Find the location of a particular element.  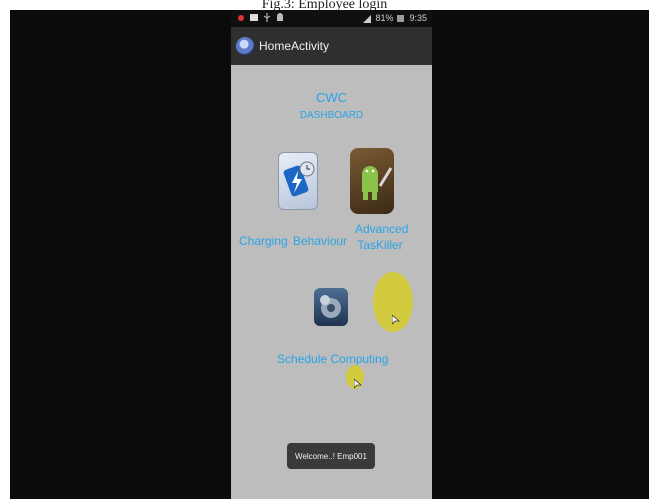

toast-message: Welcome..! Emp001 is located at coordinates (331, 456).